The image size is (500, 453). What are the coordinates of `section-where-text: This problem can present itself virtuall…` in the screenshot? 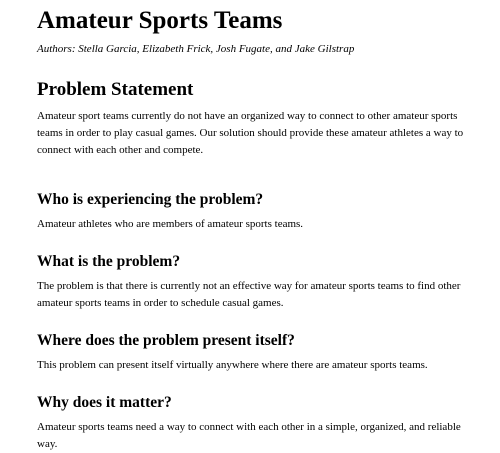 It's located at (232, 365).